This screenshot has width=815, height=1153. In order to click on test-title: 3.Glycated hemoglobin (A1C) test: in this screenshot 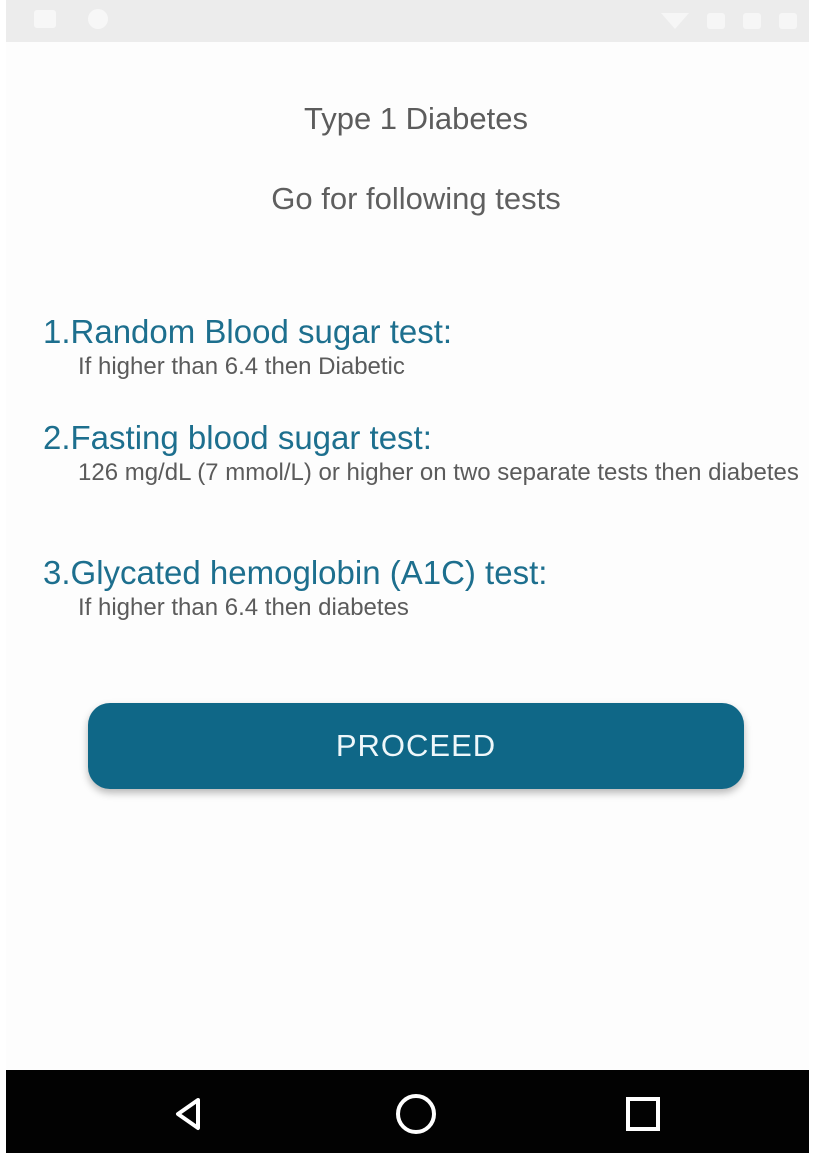, I will do `click(295, 572)`.